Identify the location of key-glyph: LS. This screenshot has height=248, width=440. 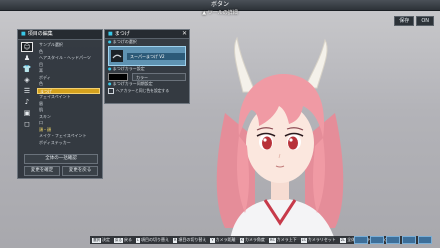
(303, 240).